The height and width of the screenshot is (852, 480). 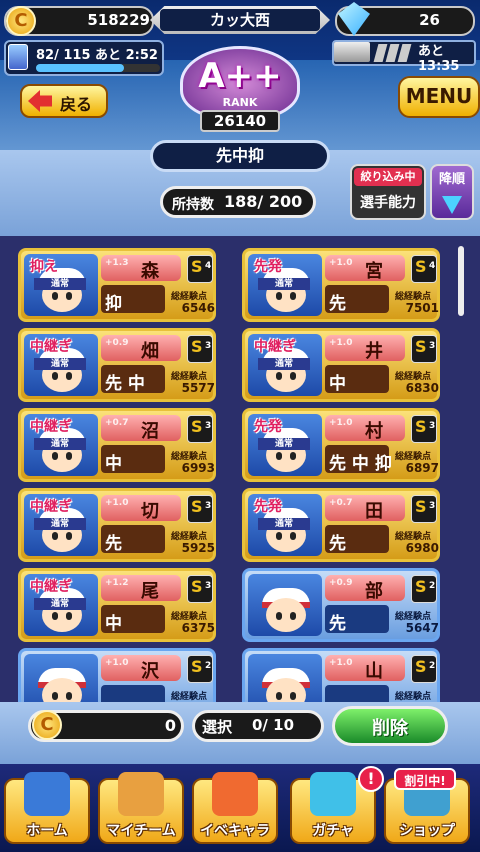 What do you see at coordinates (360, 464) in the screenshot?
I see `positions: 先 中 抑` at bounding box center [360, 464].